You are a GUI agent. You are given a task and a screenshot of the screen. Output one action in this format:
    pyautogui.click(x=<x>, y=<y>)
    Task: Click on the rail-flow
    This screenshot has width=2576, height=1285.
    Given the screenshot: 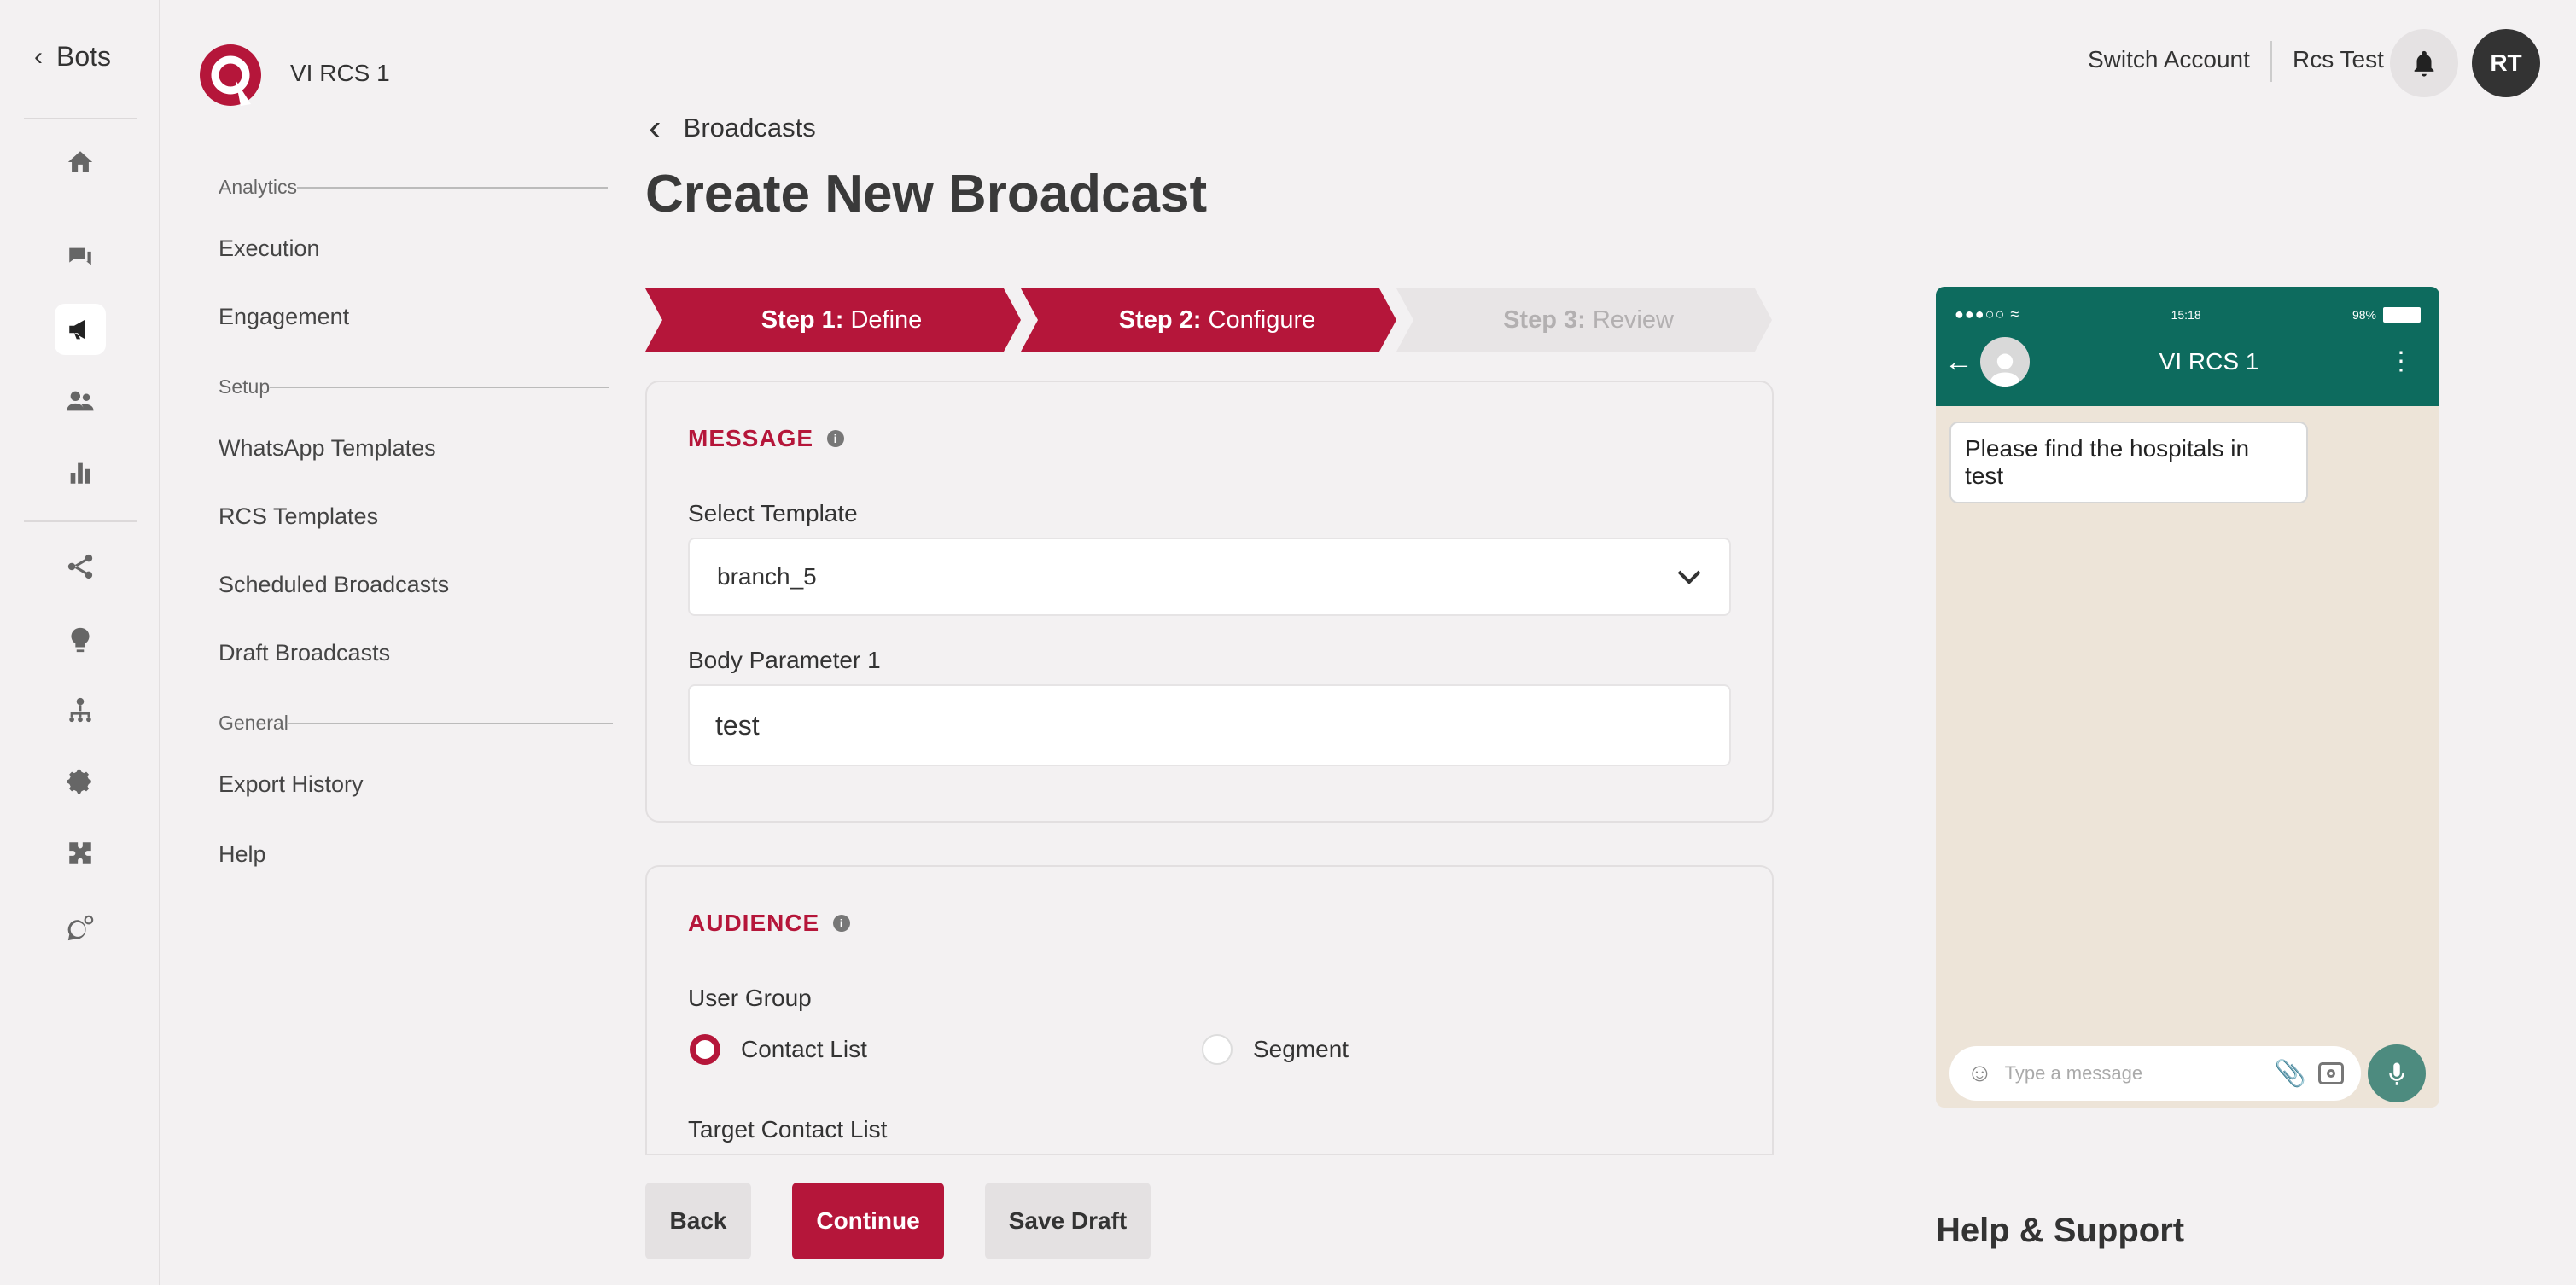 What is the action you would take?
    pyautogui.click(x=80, y=566)
    